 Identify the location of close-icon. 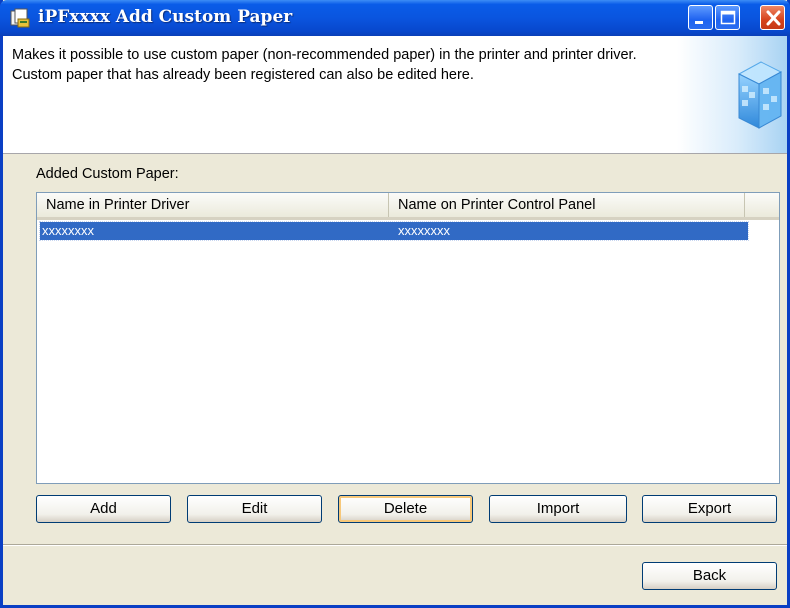
(773, 18).